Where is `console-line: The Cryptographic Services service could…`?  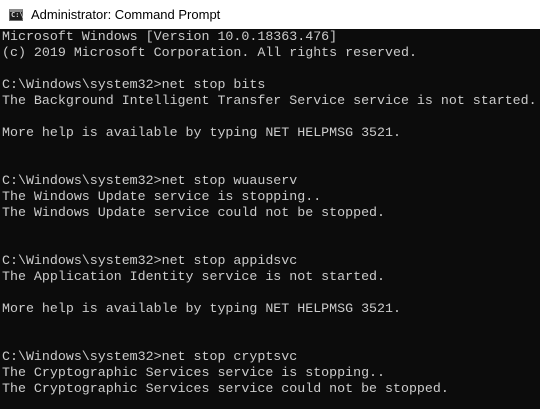
console-line: The Cryptographic Services service could… is located at coordinates (225, 388).